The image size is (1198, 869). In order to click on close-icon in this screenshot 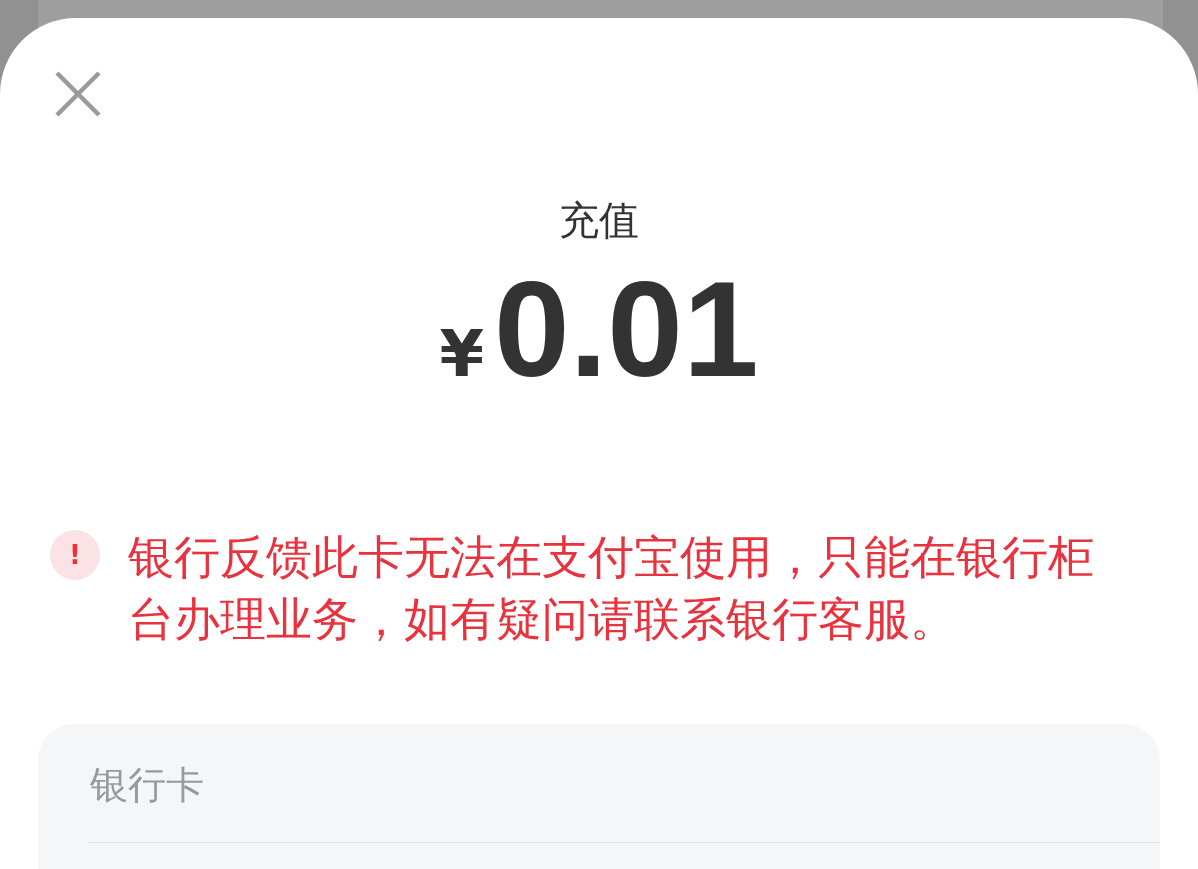, I will do `click(78, 94)`.